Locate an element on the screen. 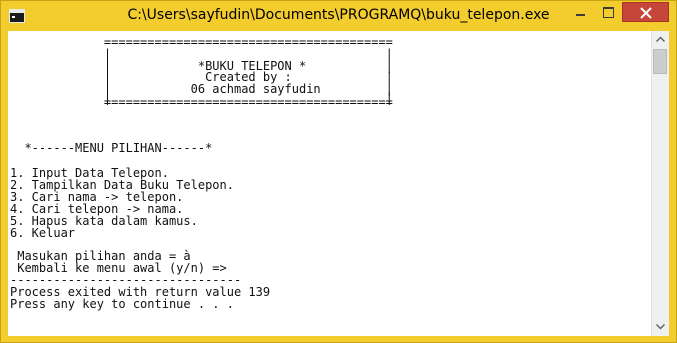 This screenshot has width=677, height=343. minimize-button is located at coordinates (581, 12).